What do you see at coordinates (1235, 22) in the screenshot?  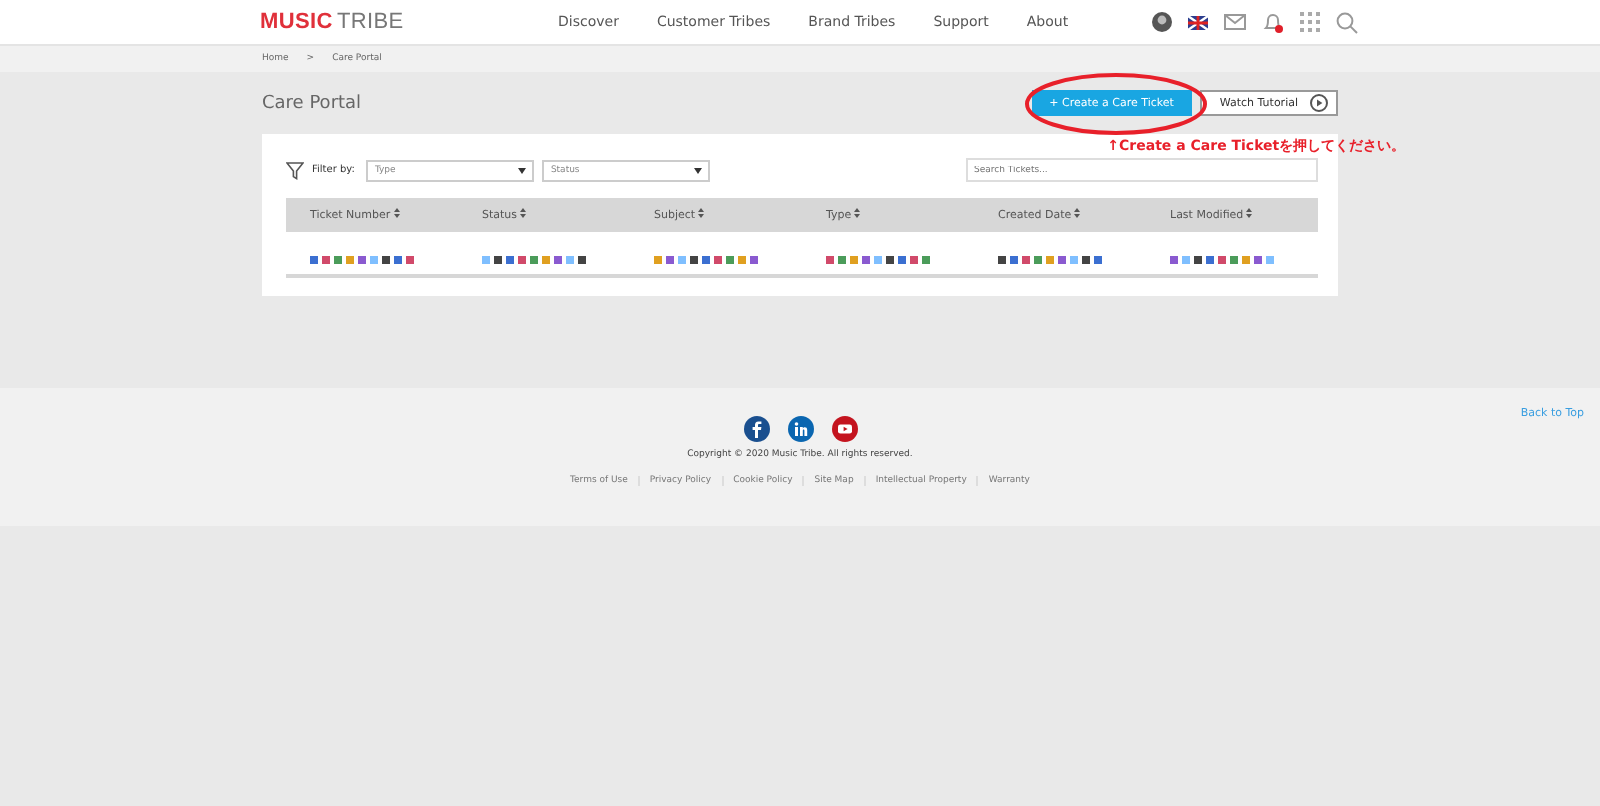 I see `mail-icon` at bounding box center [1235, 22].